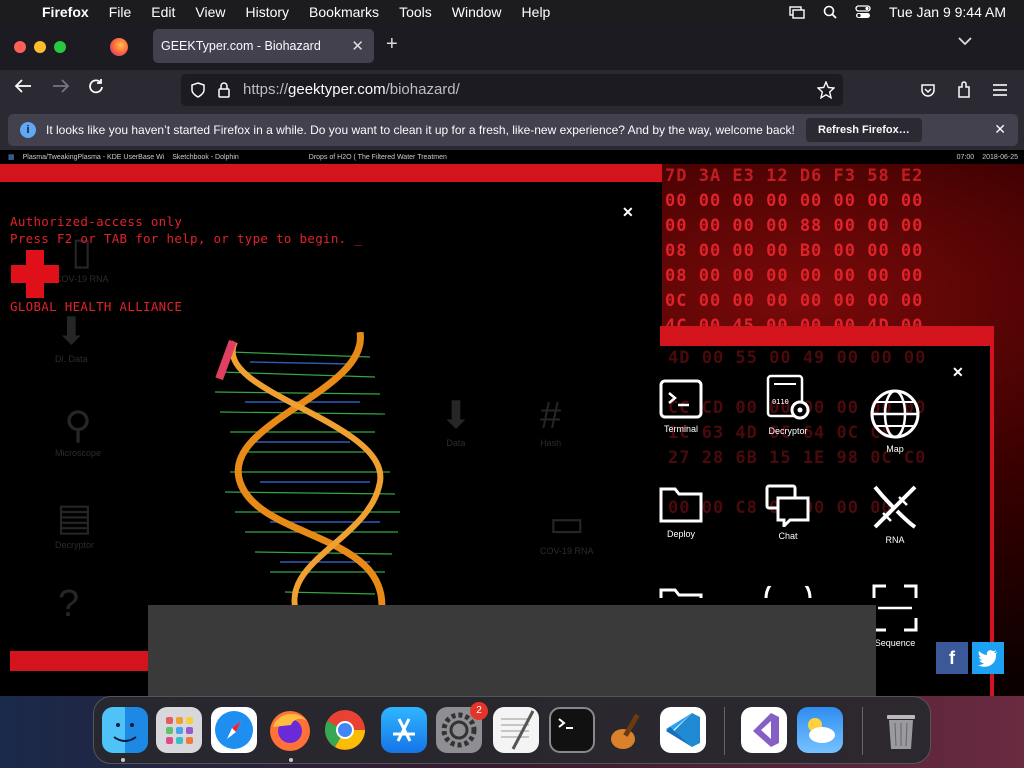  Describe the element at coordinates (351, 89) in the screenshot. I see `url-text: https://geektyper.com/biohazard/` at that location.